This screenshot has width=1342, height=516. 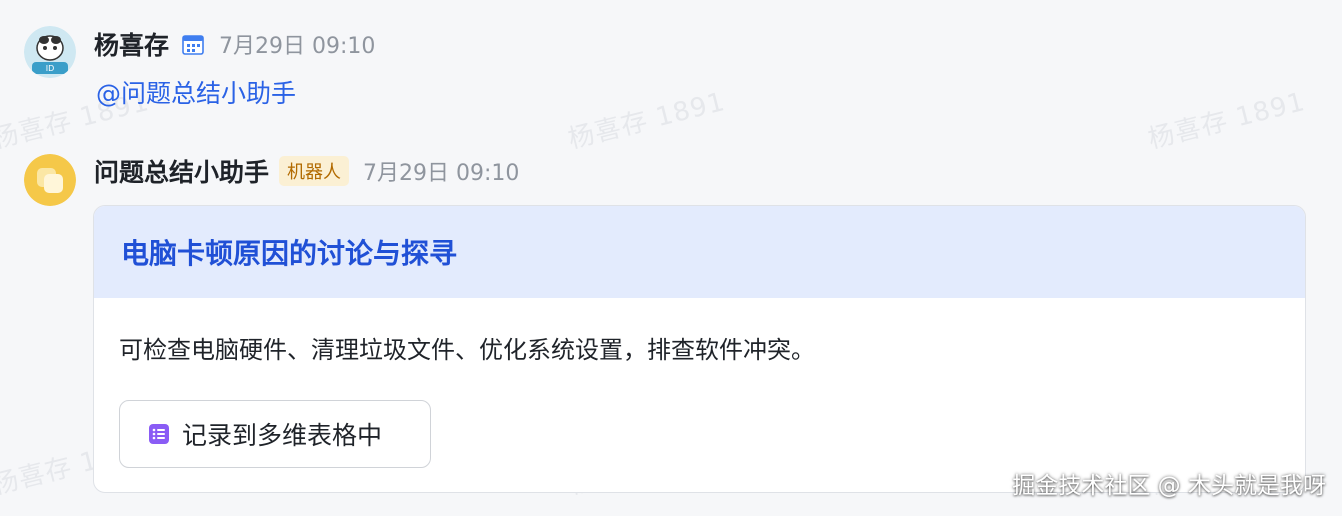 What do you see at coordinates (282, 435) in the screenshot?
I see `action-button-label: 记录到多维表格中` at bounding box center [282, 435].